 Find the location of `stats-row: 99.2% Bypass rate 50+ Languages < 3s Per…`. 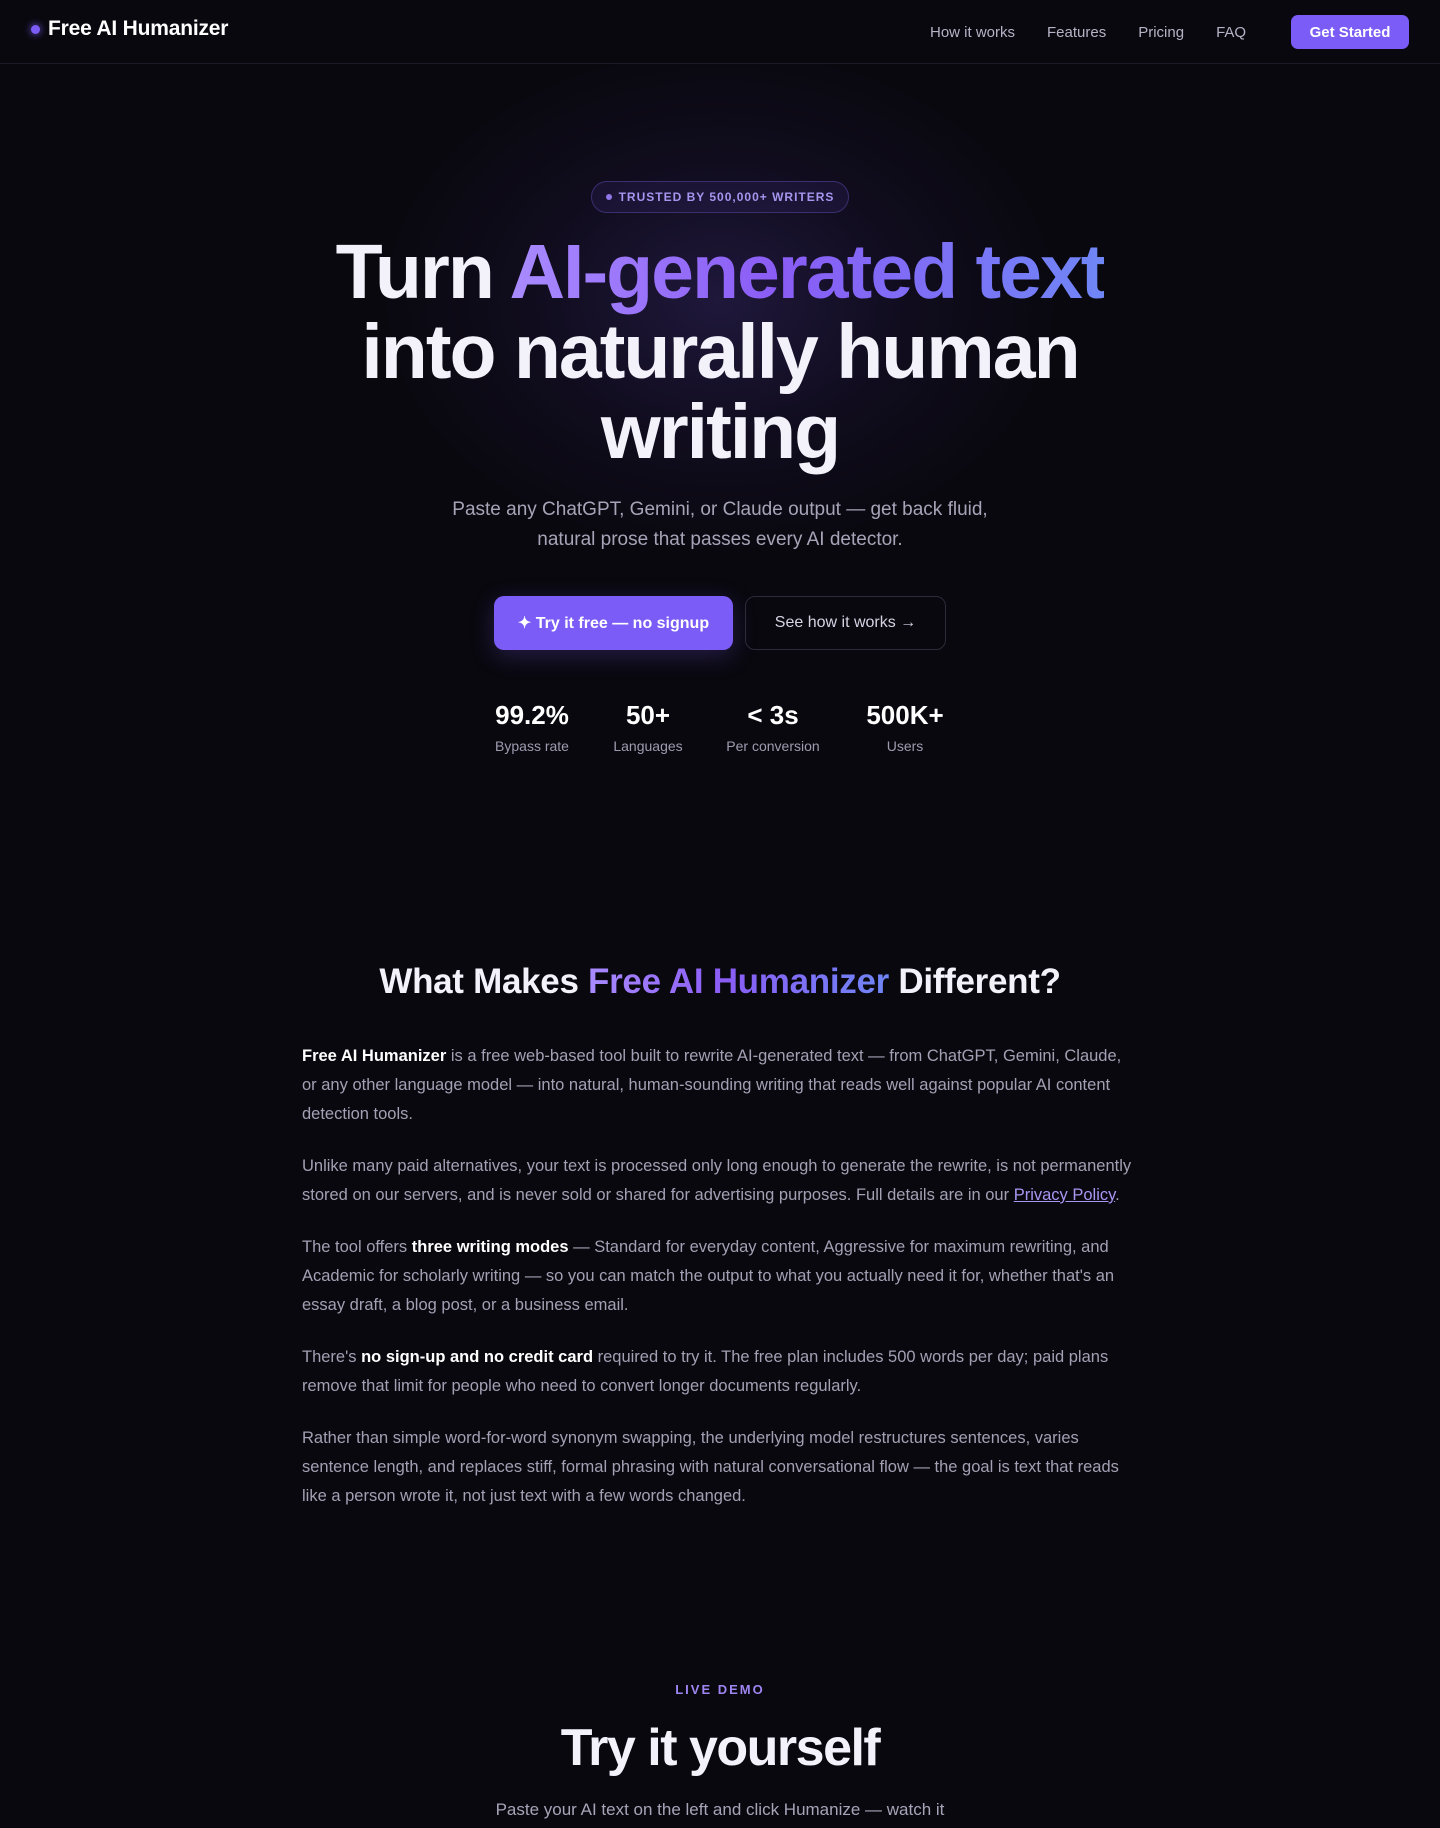

stats-row: 99.2% Bypass rate 50+ Languages < 3s Per… is located at coordinates (720, 728).